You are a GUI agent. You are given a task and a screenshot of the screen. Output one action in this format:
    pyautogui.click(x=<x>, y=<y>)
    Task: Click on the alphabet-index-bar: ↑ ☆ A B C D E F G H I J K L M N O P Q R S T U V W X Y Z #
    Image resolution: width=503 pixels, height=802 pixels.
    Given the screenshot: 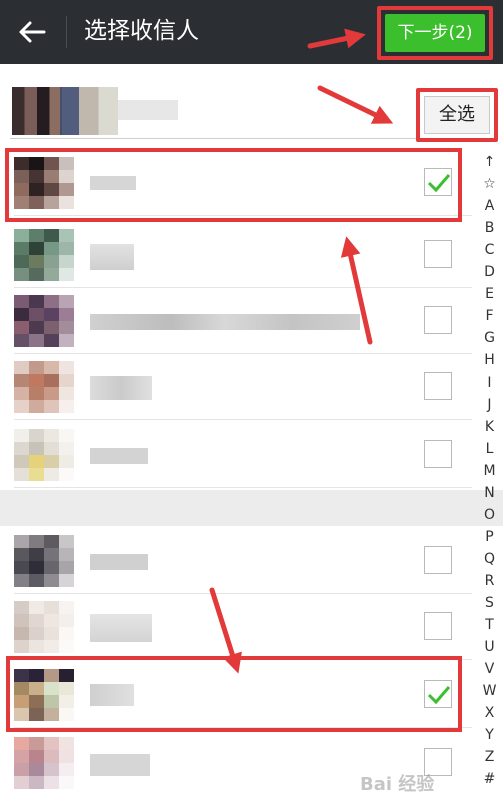 What is the action you would take?
    pyautogui.click(x=489, y=477)
    